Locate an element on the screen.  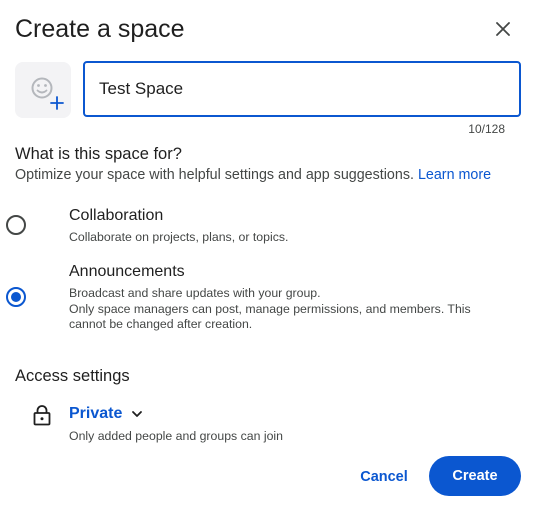
cancel-button: Cancel is located at coordinates (384, 477).